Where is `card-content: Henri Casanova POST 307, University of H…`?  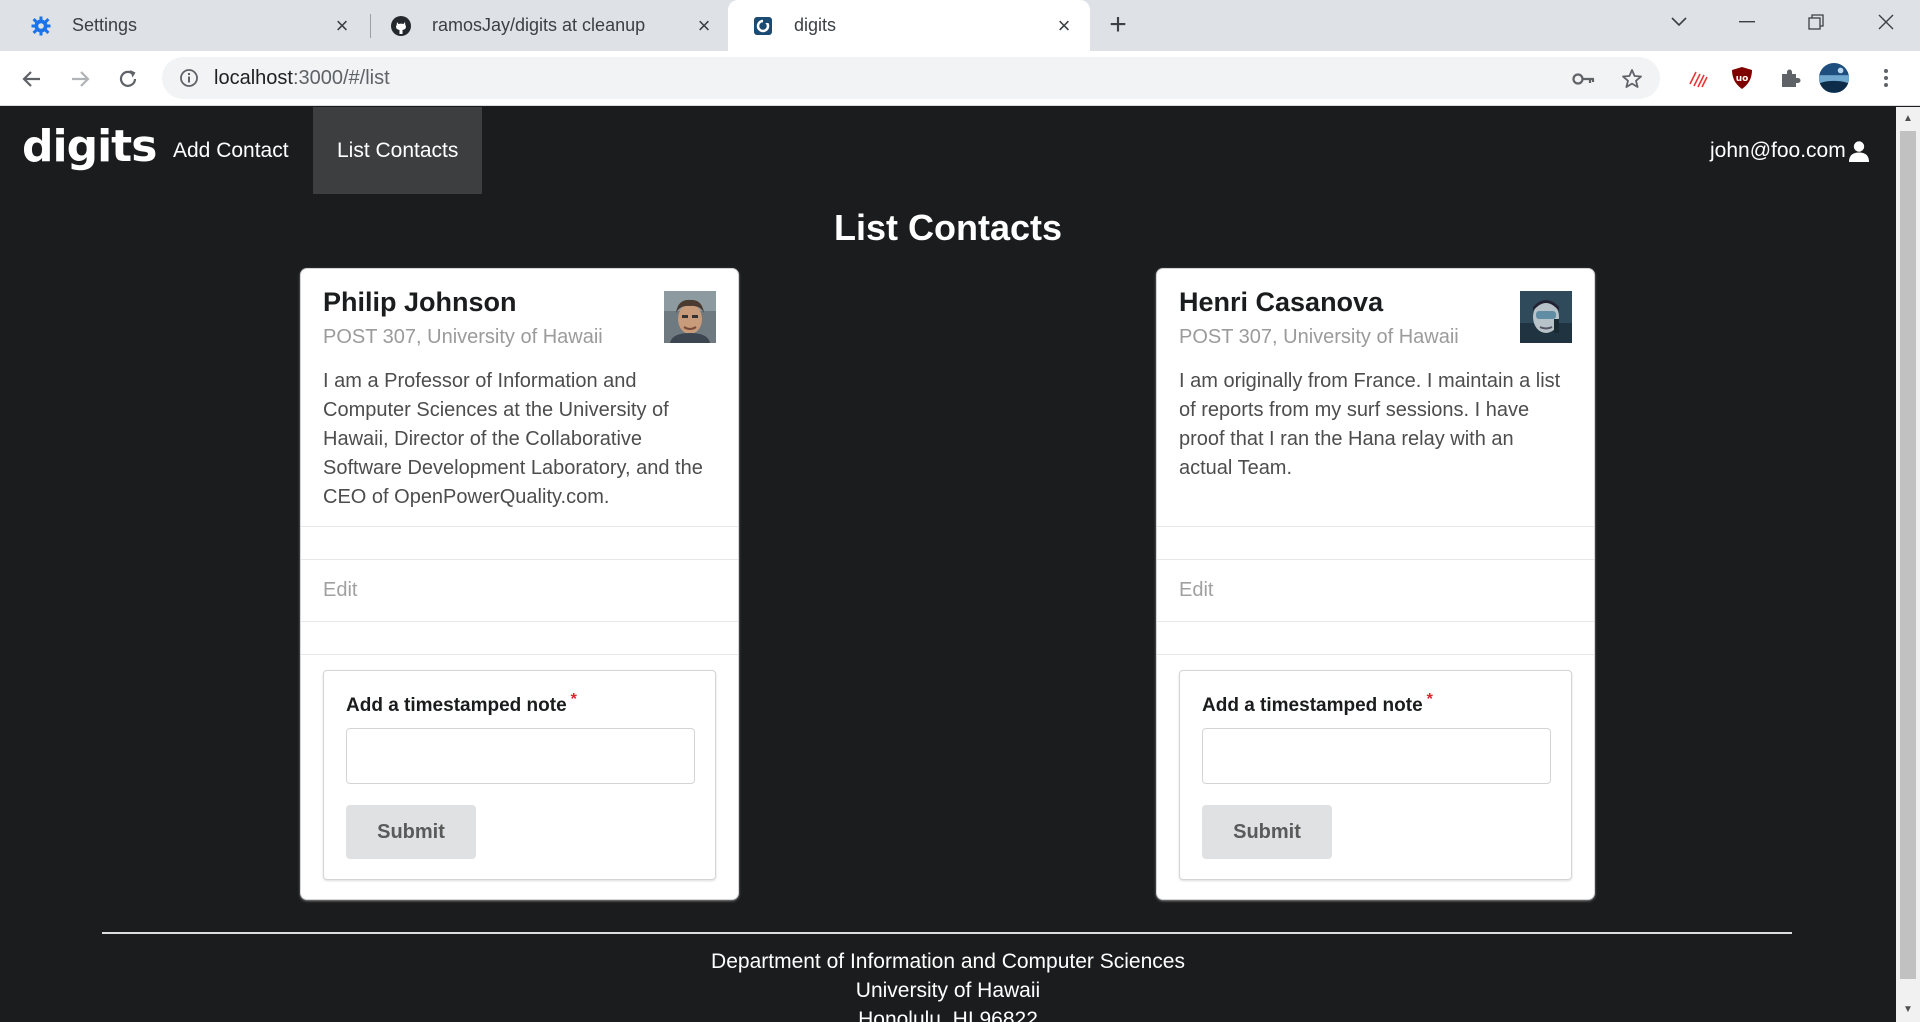 card-content: Henri Casanova POST 307, University of H… is located at coordinates (1375, 385).